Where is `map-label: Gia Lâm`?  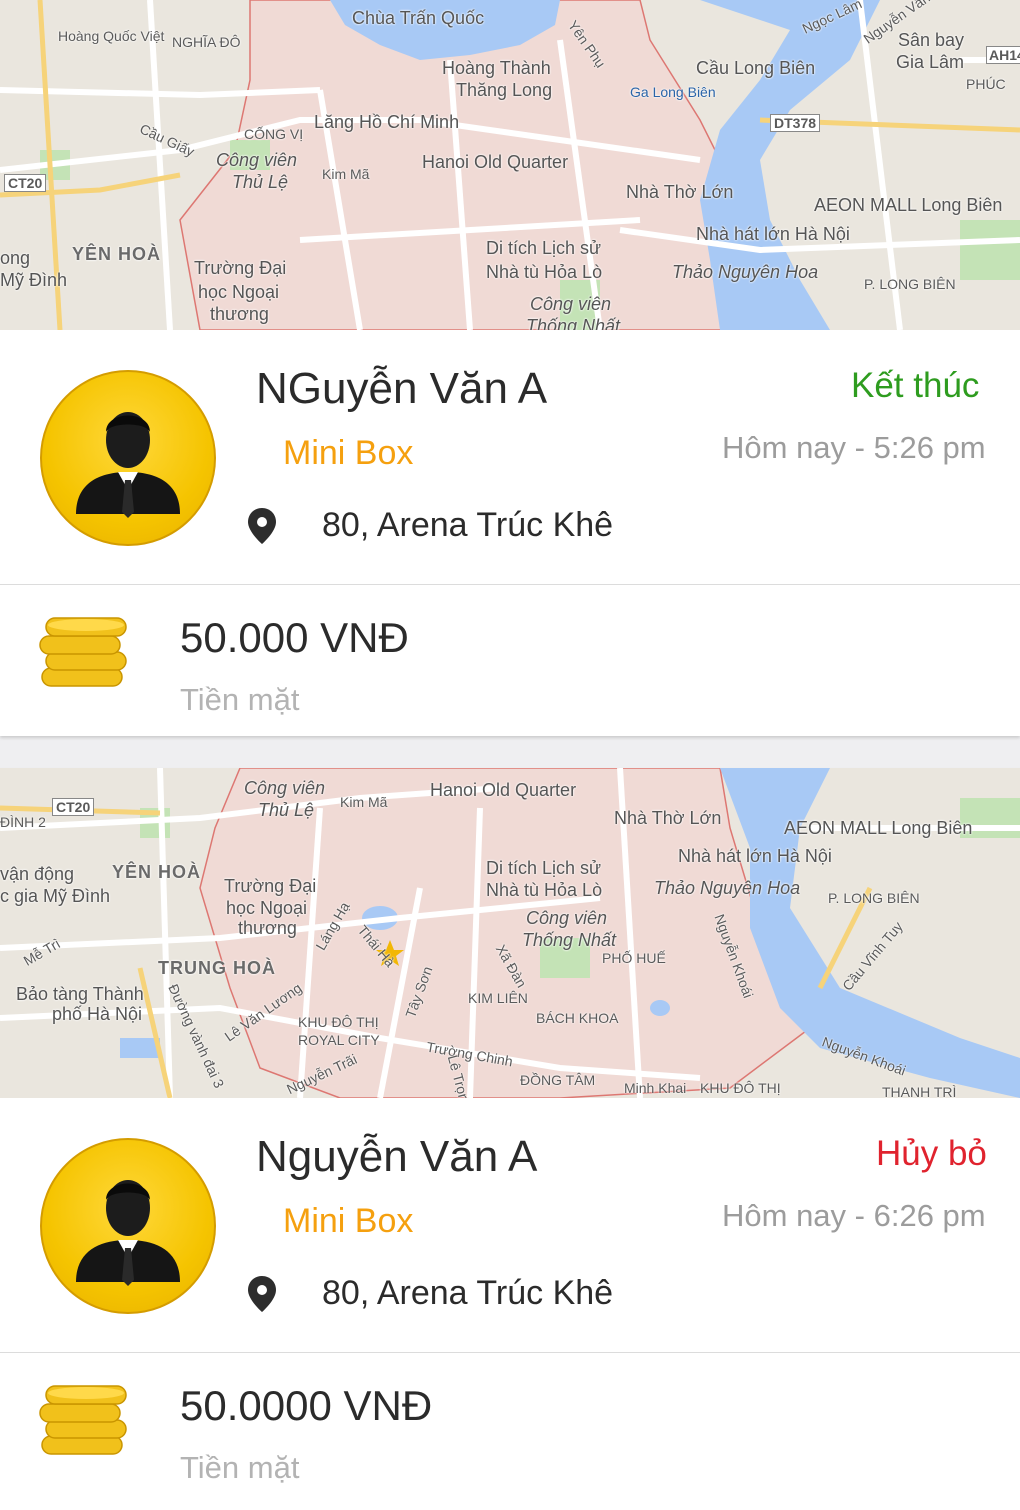 map-label: Gia Lâm is located at coordinates (930, 62).